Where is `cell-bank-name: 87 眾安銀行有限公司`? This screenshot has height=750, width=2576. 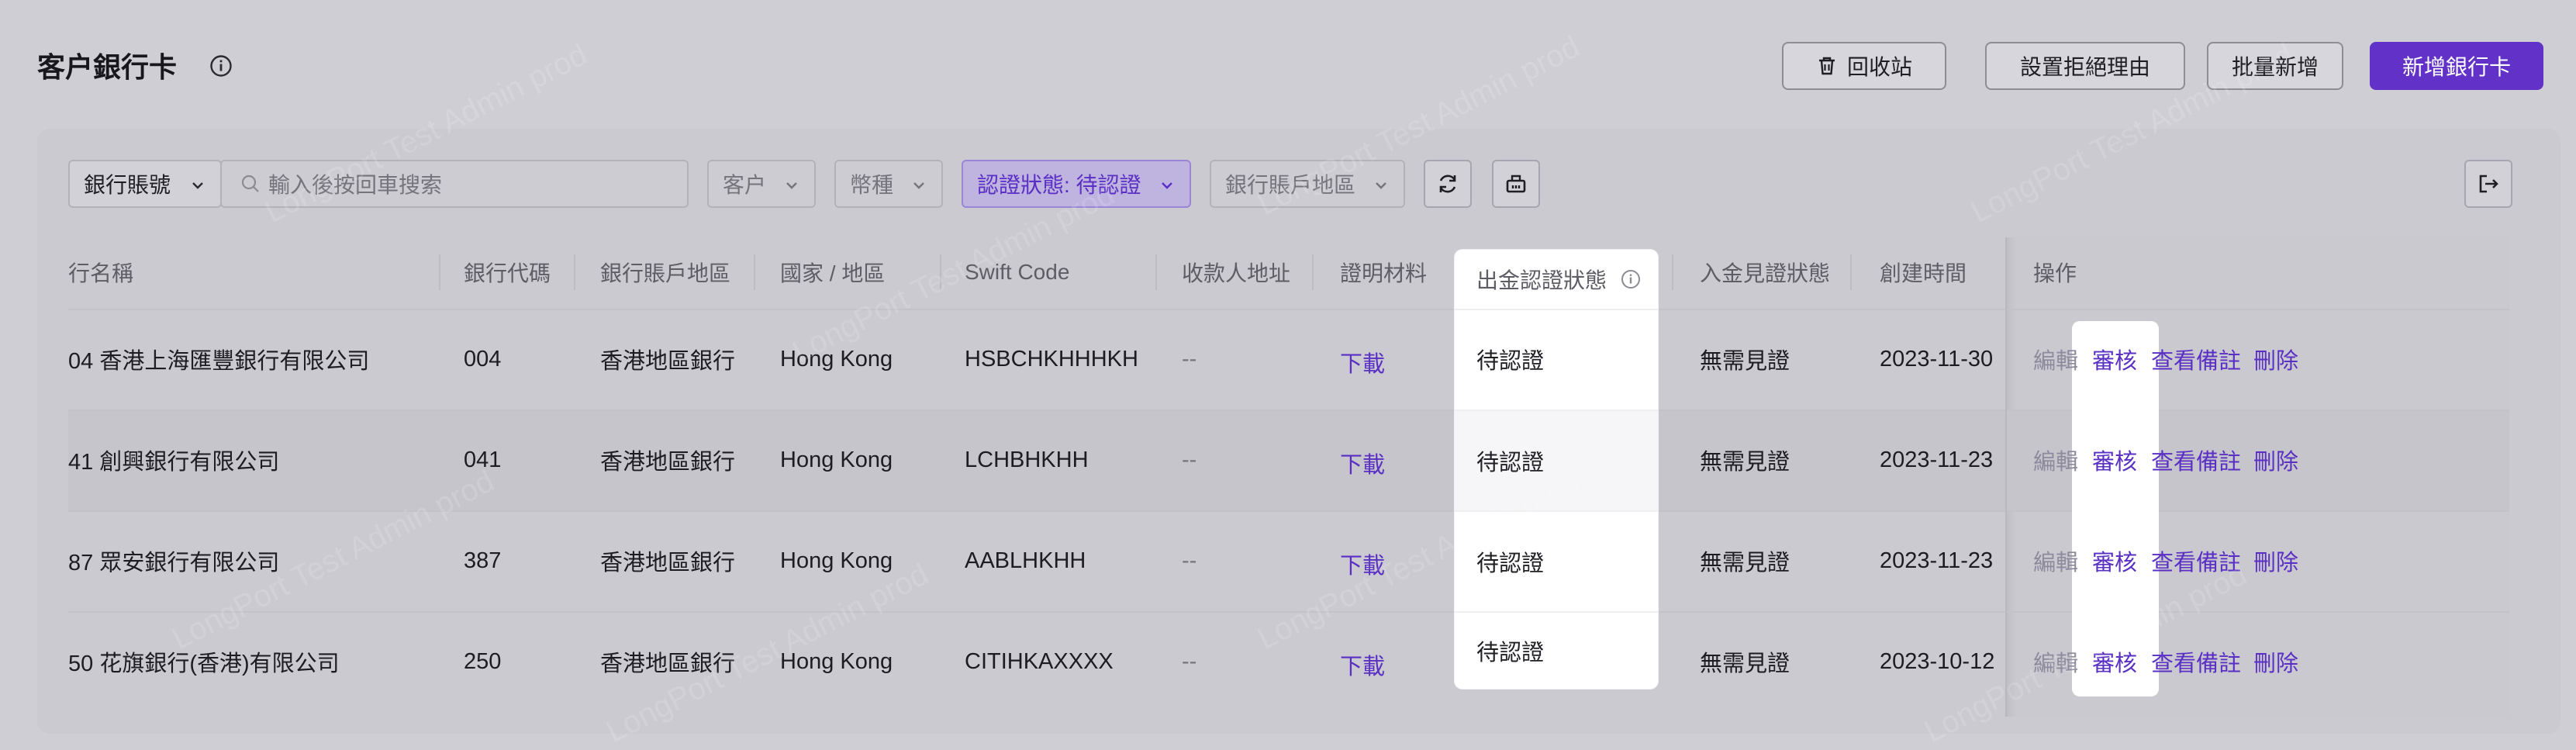
cell-bank-name: 87 眾安銀行有限公司 is located at coordinates (174, 563).